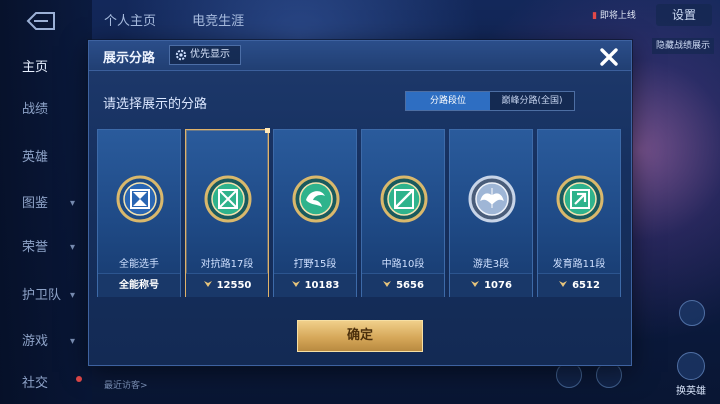 This screenshot has height=404, width=720. What do you see at coordinates (35, 203) in the screenshot?
I see `nav-item-label: 图鉴` at bounding box center [35, 203].